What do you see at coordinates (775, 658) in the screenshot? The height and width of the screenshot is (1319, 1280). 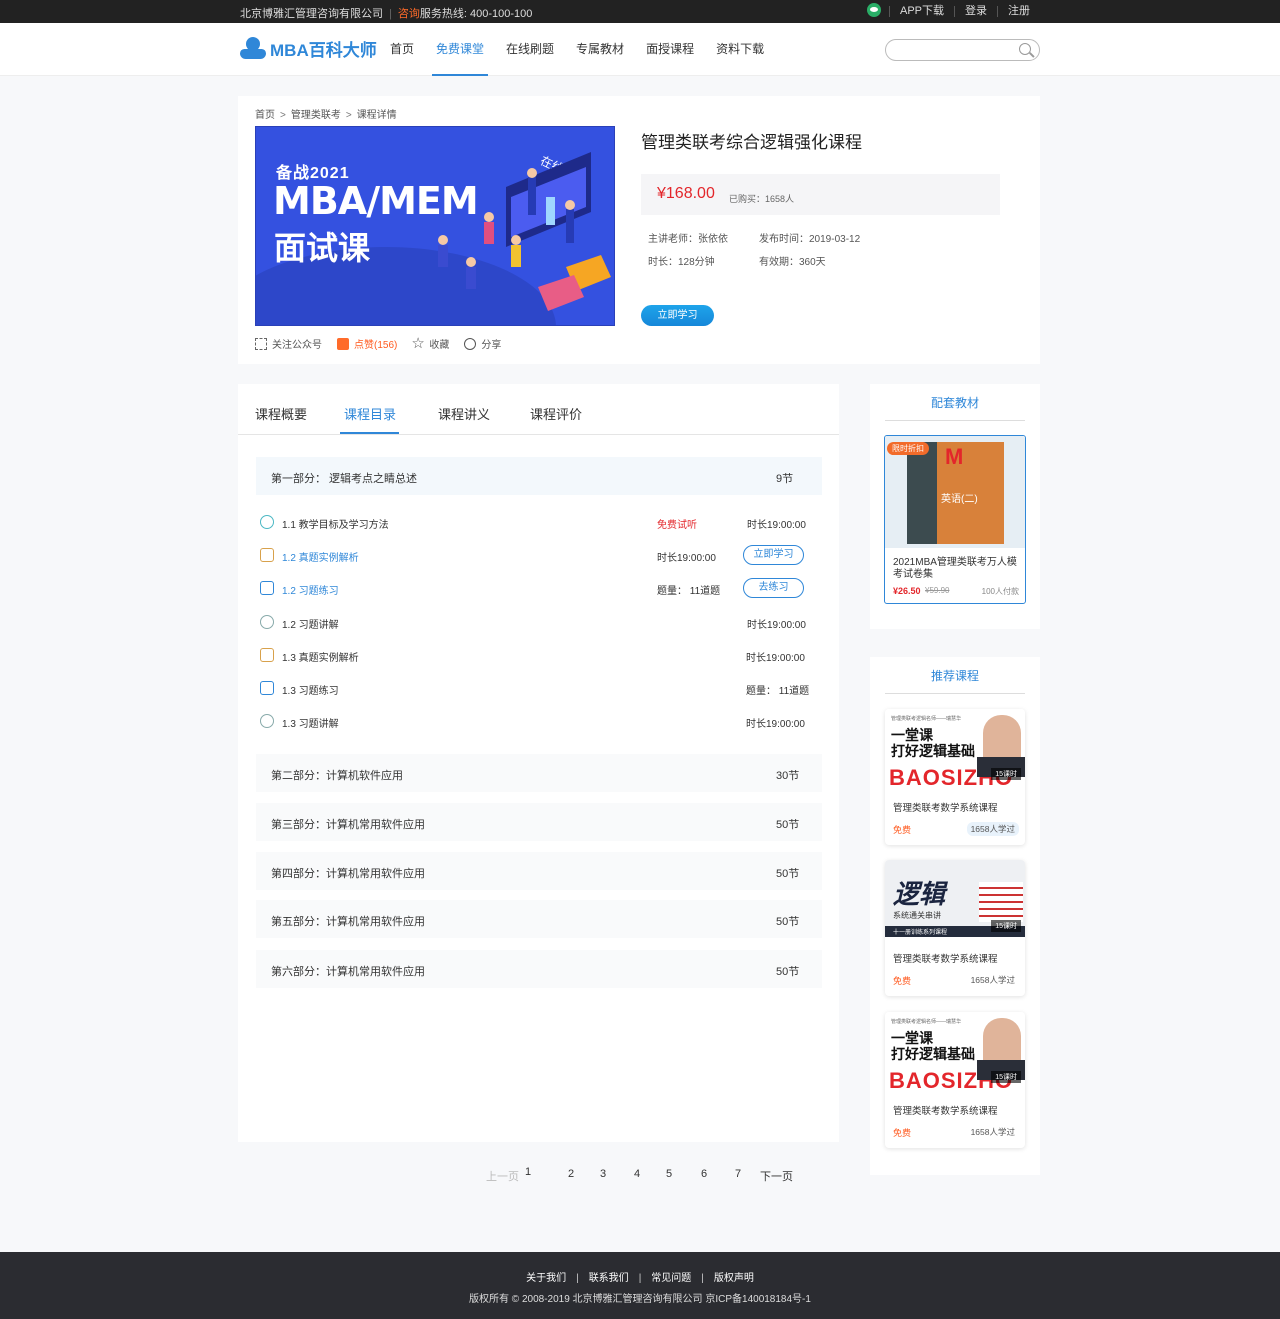 I see `lesson-meta: 时长19:00:00` at bounding box center [775, 658].